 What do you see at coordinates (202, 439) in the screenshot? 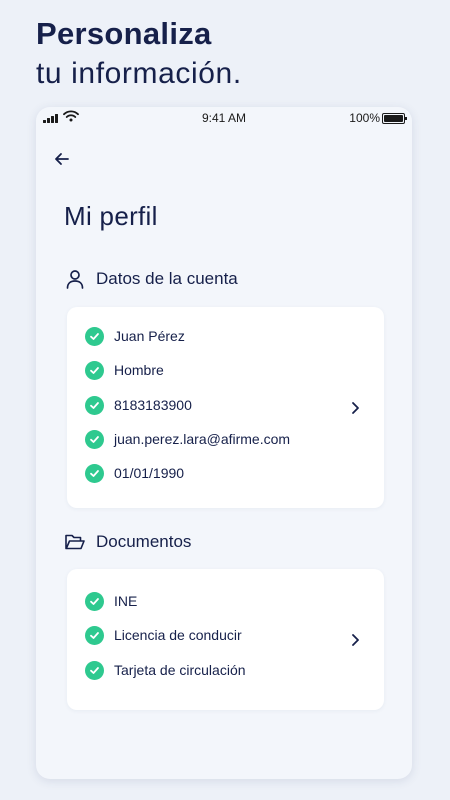
I see `account-email: juan.perez.lara@afirme.com` at bounding box center [202, 439].